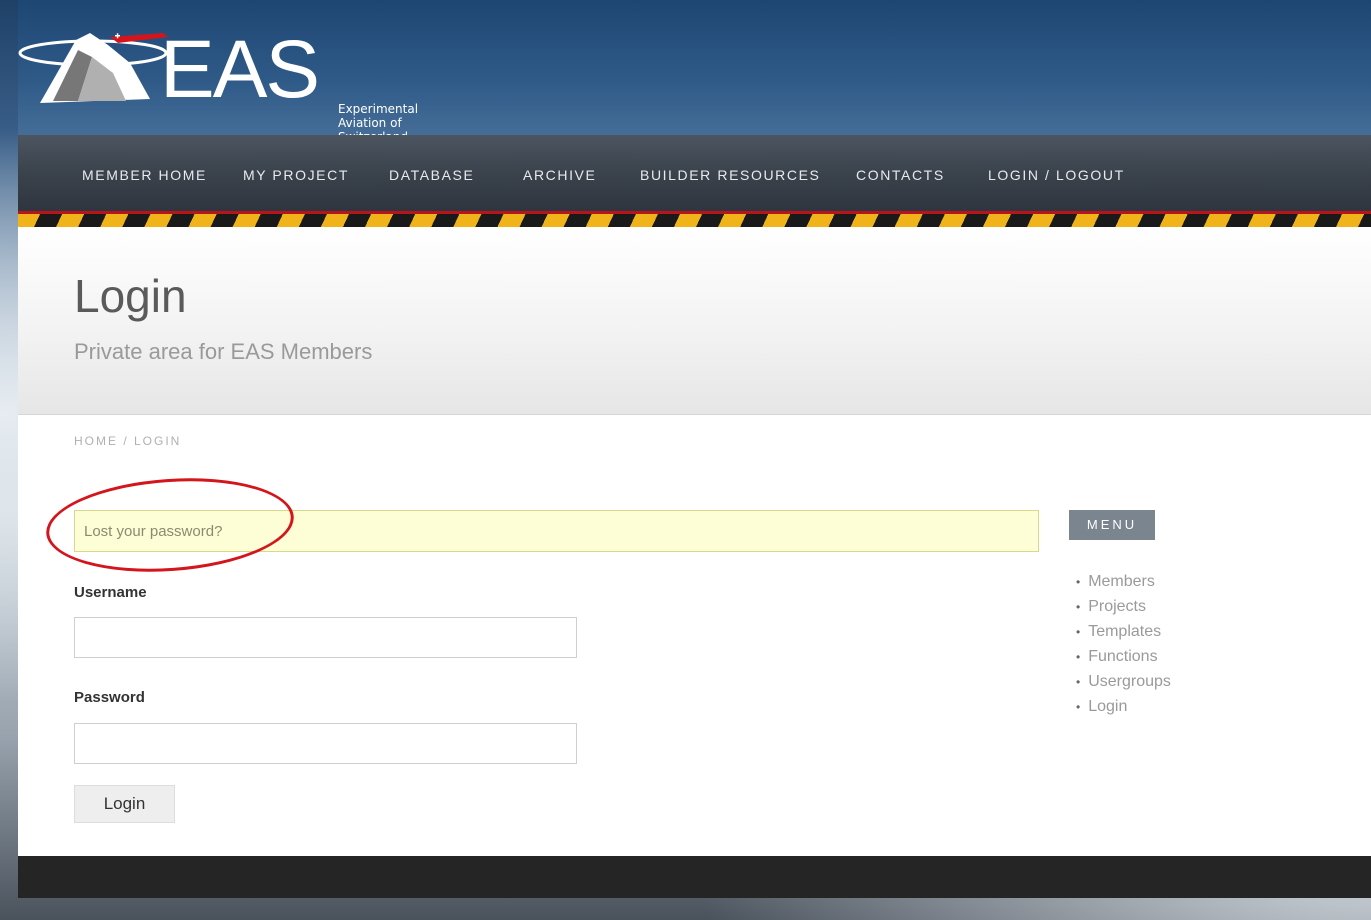 Image resolution: width=1371 pixels, height=920 pixels. I want to click on site-footer, so click(694, 877).